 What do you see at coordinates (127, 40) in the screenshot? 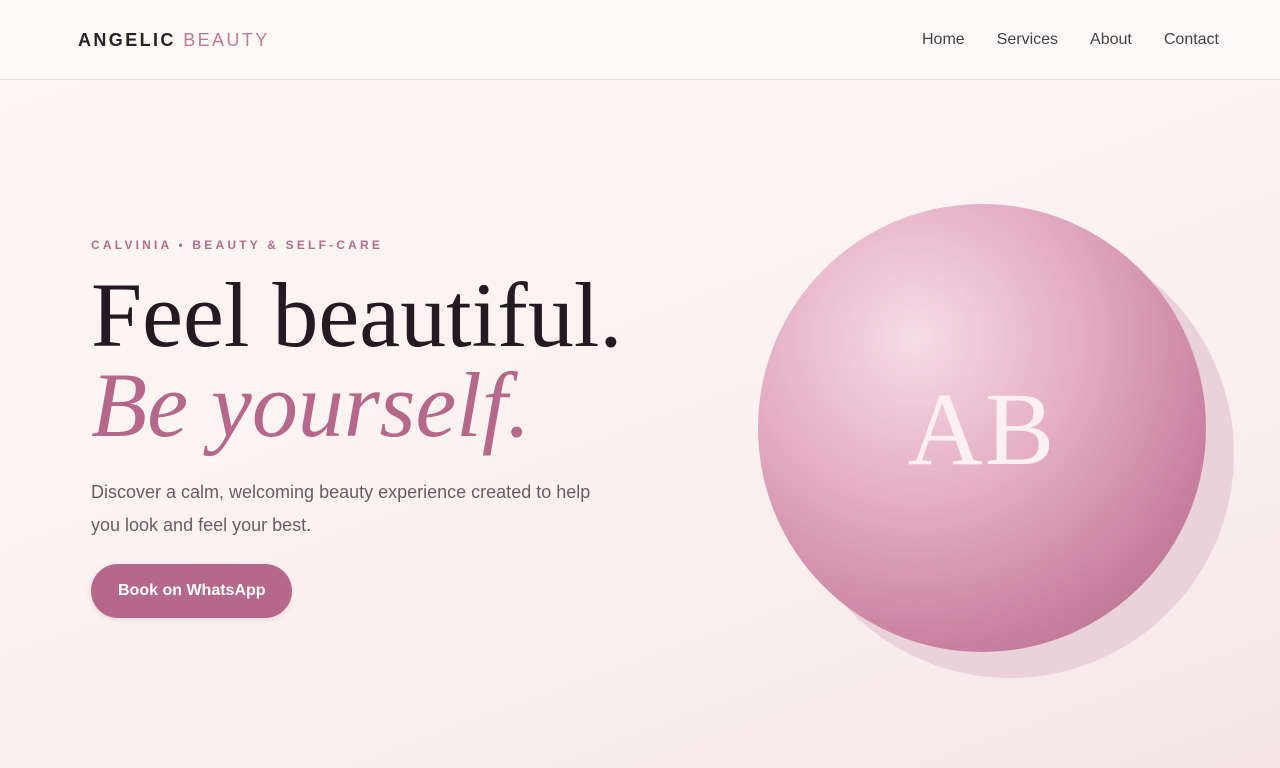
I see `brand-name-primary: ANGELIC` at bounding box center [127, 40].